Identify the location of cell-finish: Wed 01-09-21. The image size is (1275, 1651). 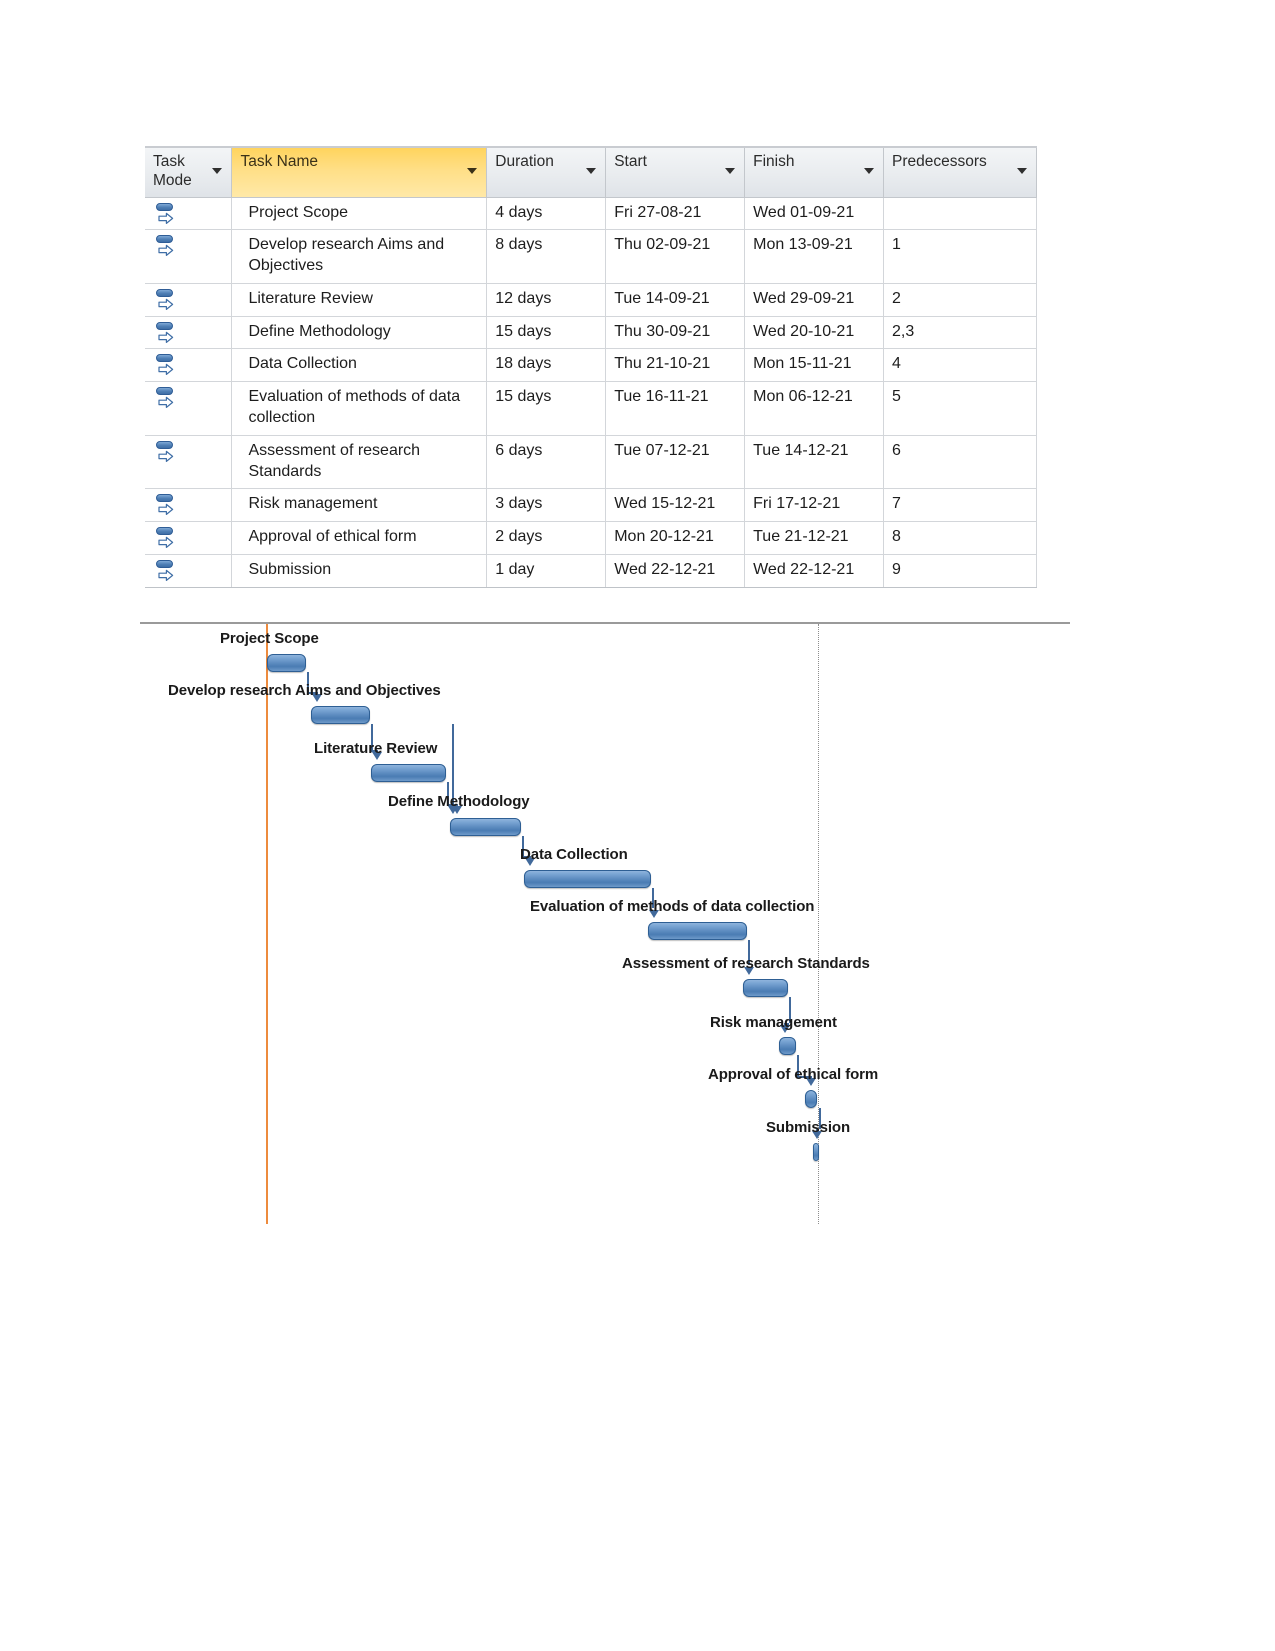
(814, 214).